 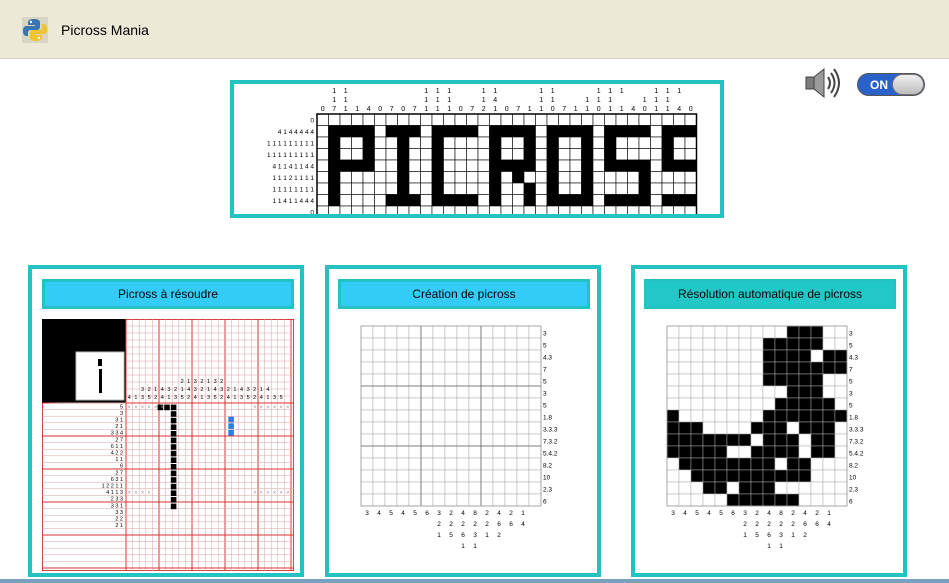 I want to click on row-clue: 5, so click(x=545, y=382).